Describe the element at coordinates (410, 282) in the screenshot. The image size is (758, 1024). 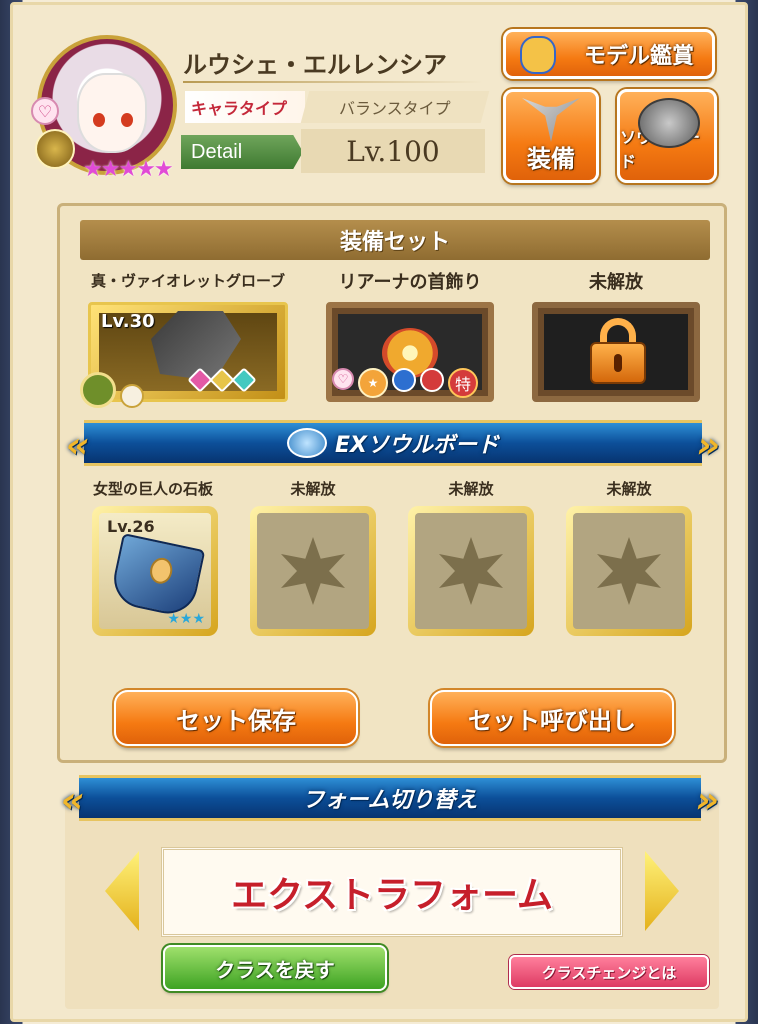
I see `equip-slot-2-label: リアーナの首飾り` at that location.